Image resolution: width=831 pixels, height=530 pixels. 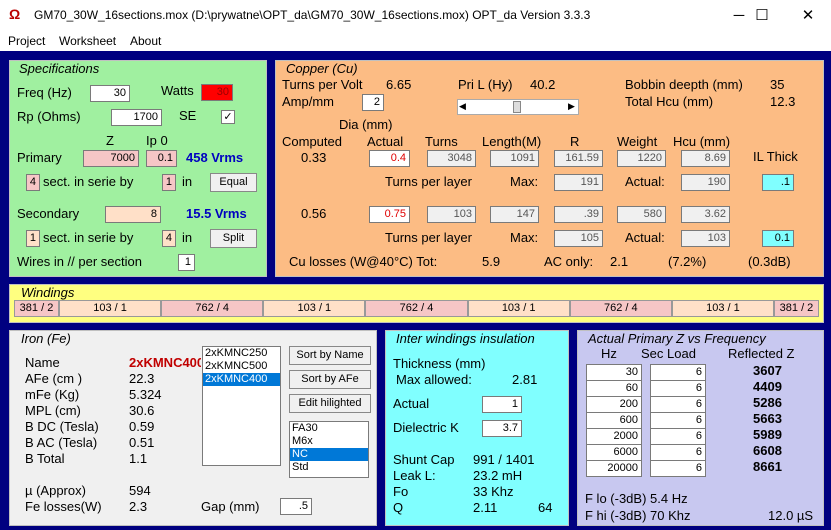 I want to click on primary-sections-input: 4, so click(x=33, y=182).